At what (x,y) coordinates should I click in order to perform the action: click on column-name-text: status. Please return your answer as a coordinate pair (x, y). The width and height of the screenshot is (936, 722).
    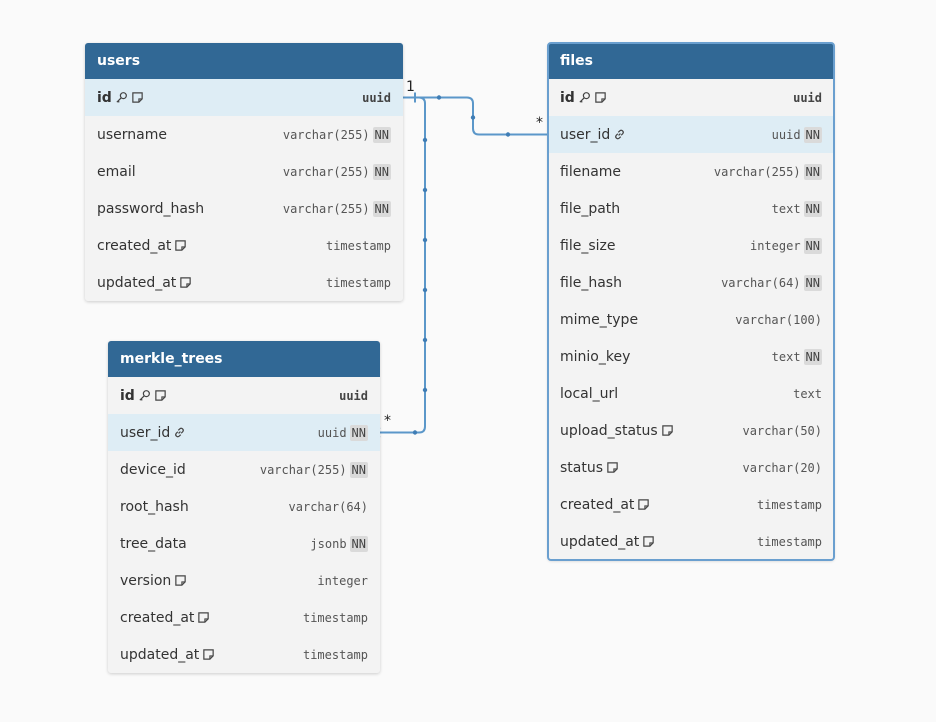
    Looking at the image, I should click on (582, 467).